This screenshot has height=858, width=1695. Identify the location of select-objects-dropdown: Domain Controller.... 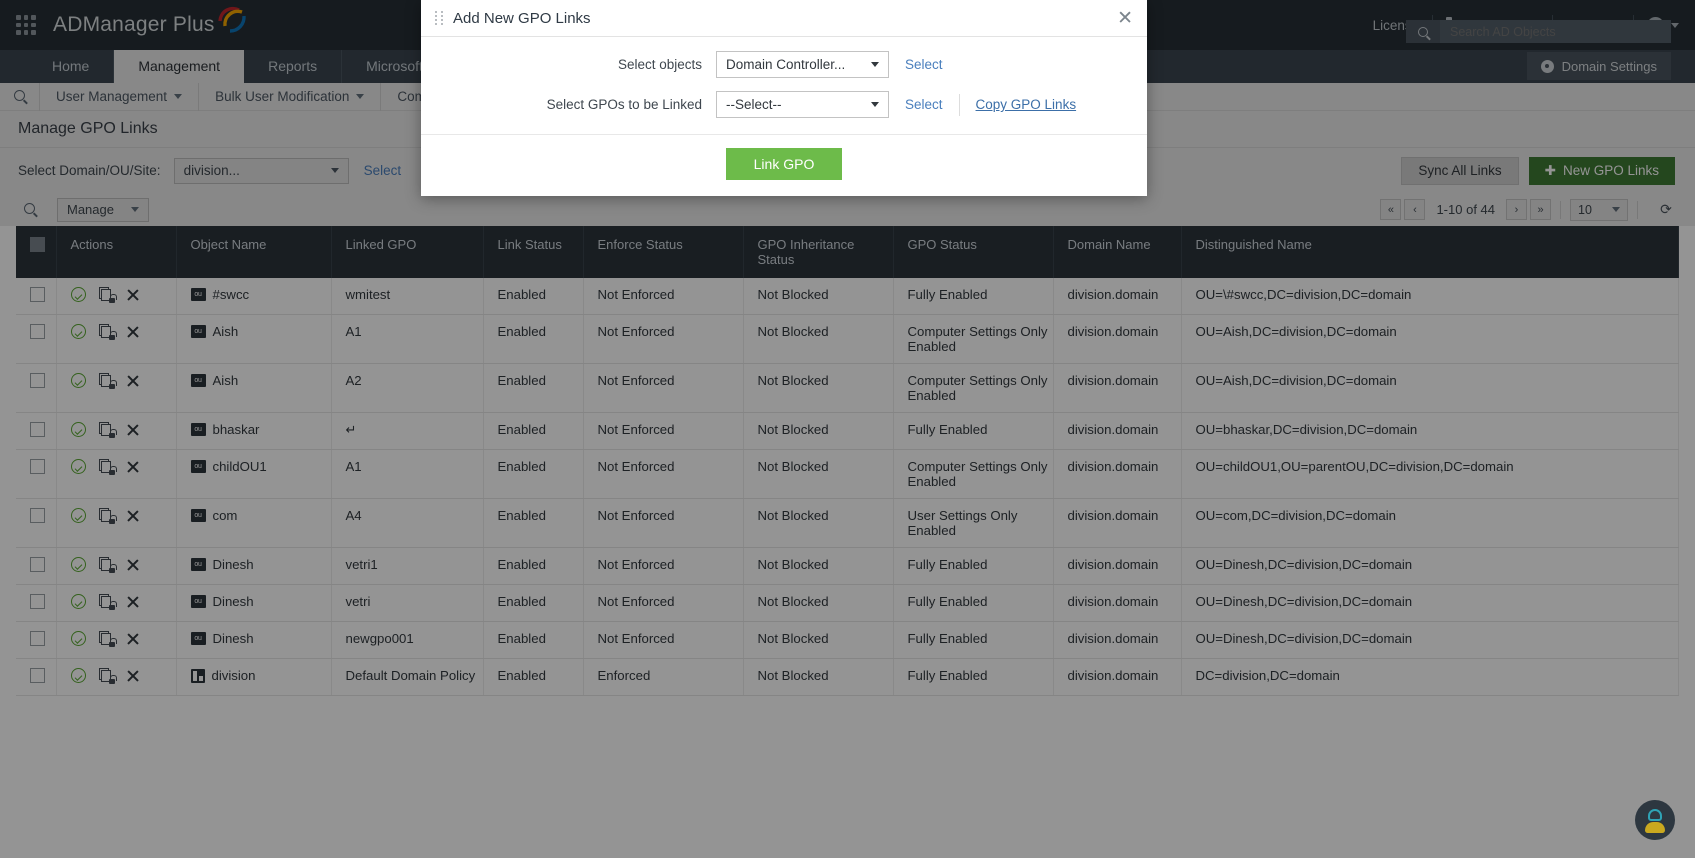
(802, 64).